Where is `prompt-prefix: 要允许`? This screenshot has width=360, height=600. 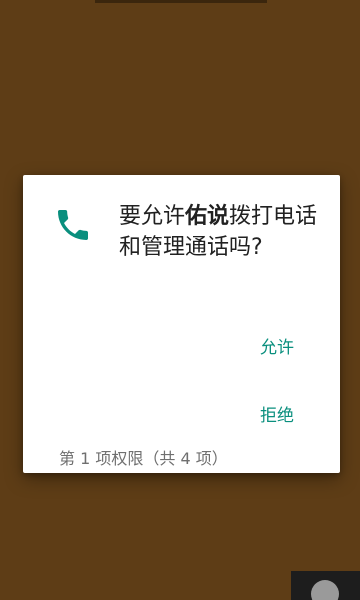 prompt-prefix: 要允许 is located at coordinates (152, 216).